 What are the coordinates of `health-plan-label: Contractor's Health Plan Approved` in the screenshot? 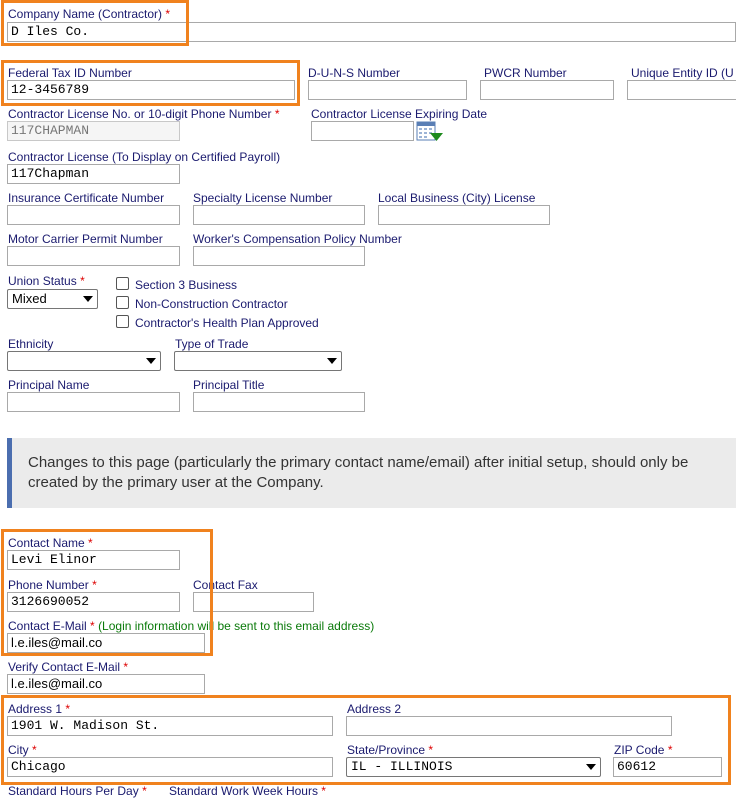 It's located at (227, 323).